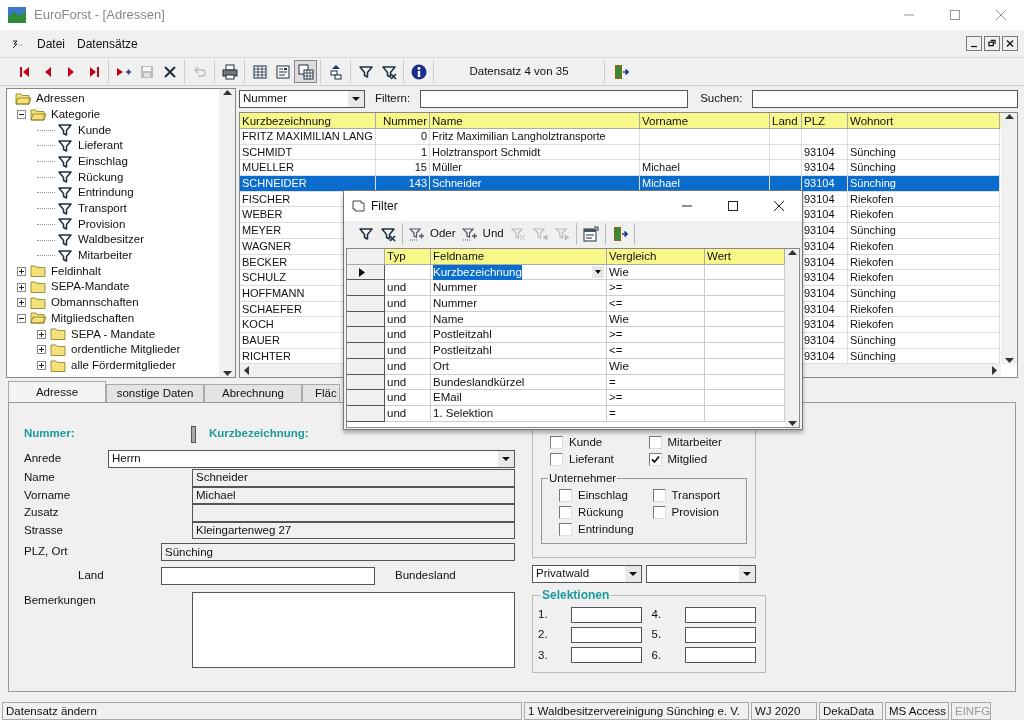 This screenshot has height=720, width=1024. Describe the element at coordinates (51, 43) in the screenshot. I see `menu-item: Datei` at that location.